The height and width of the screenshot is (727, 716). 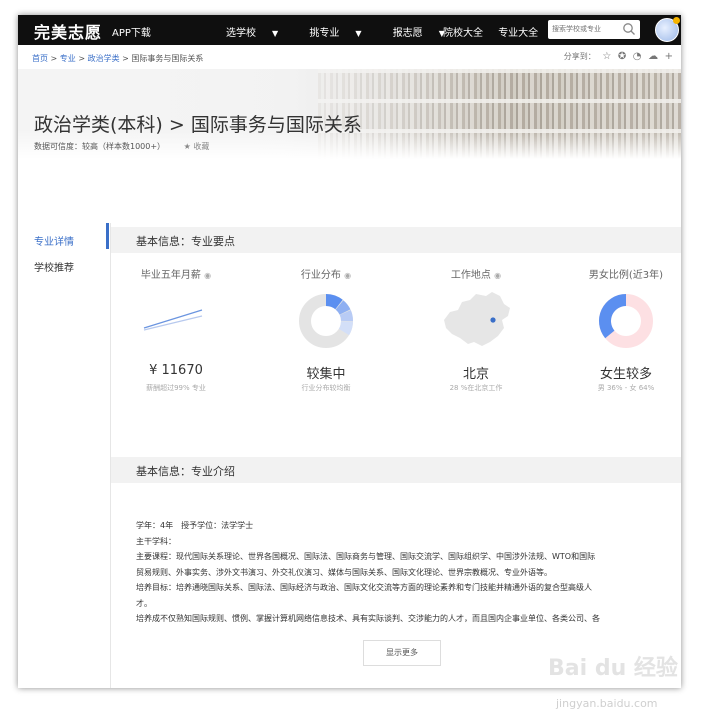 What do you see at coordinates (259, 33) in the screenshot?
I see `nav-choose-school: 选学校 ▼` at bounding box center [259, 33].